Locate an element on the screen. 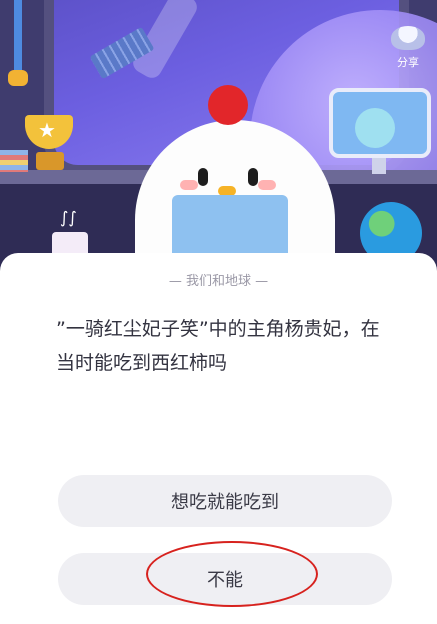 The height and width of the screenshot is (624, 437). chick-cheek-left is located at coordinates (189, 185).